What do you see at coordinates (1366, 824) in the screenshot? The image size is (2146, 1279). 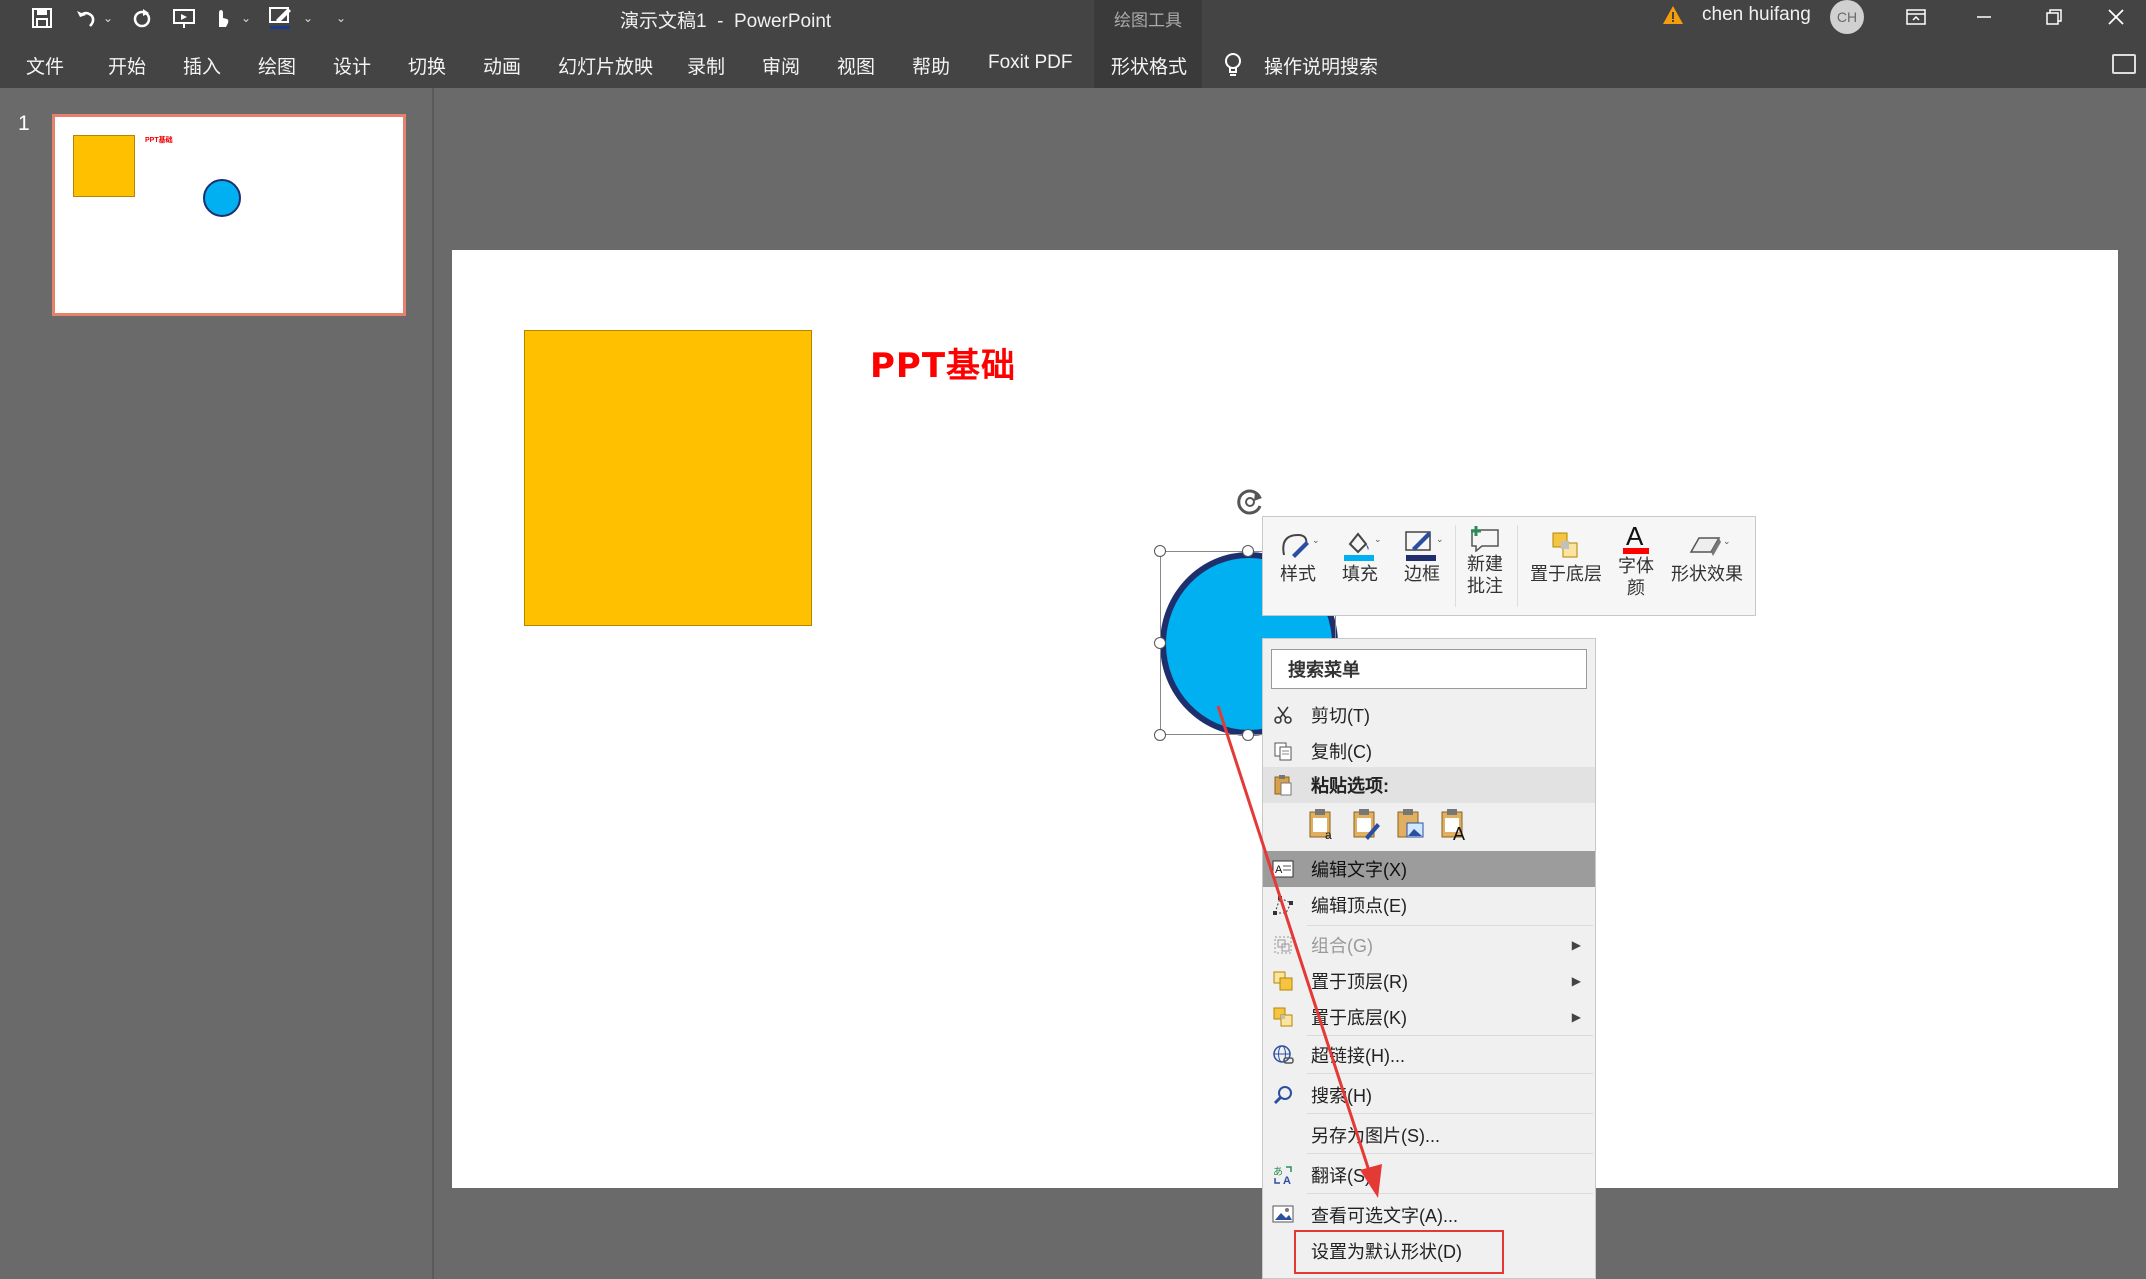 I see `paste-keep-source-formatting-icon` at bounding box center [1366, 824].